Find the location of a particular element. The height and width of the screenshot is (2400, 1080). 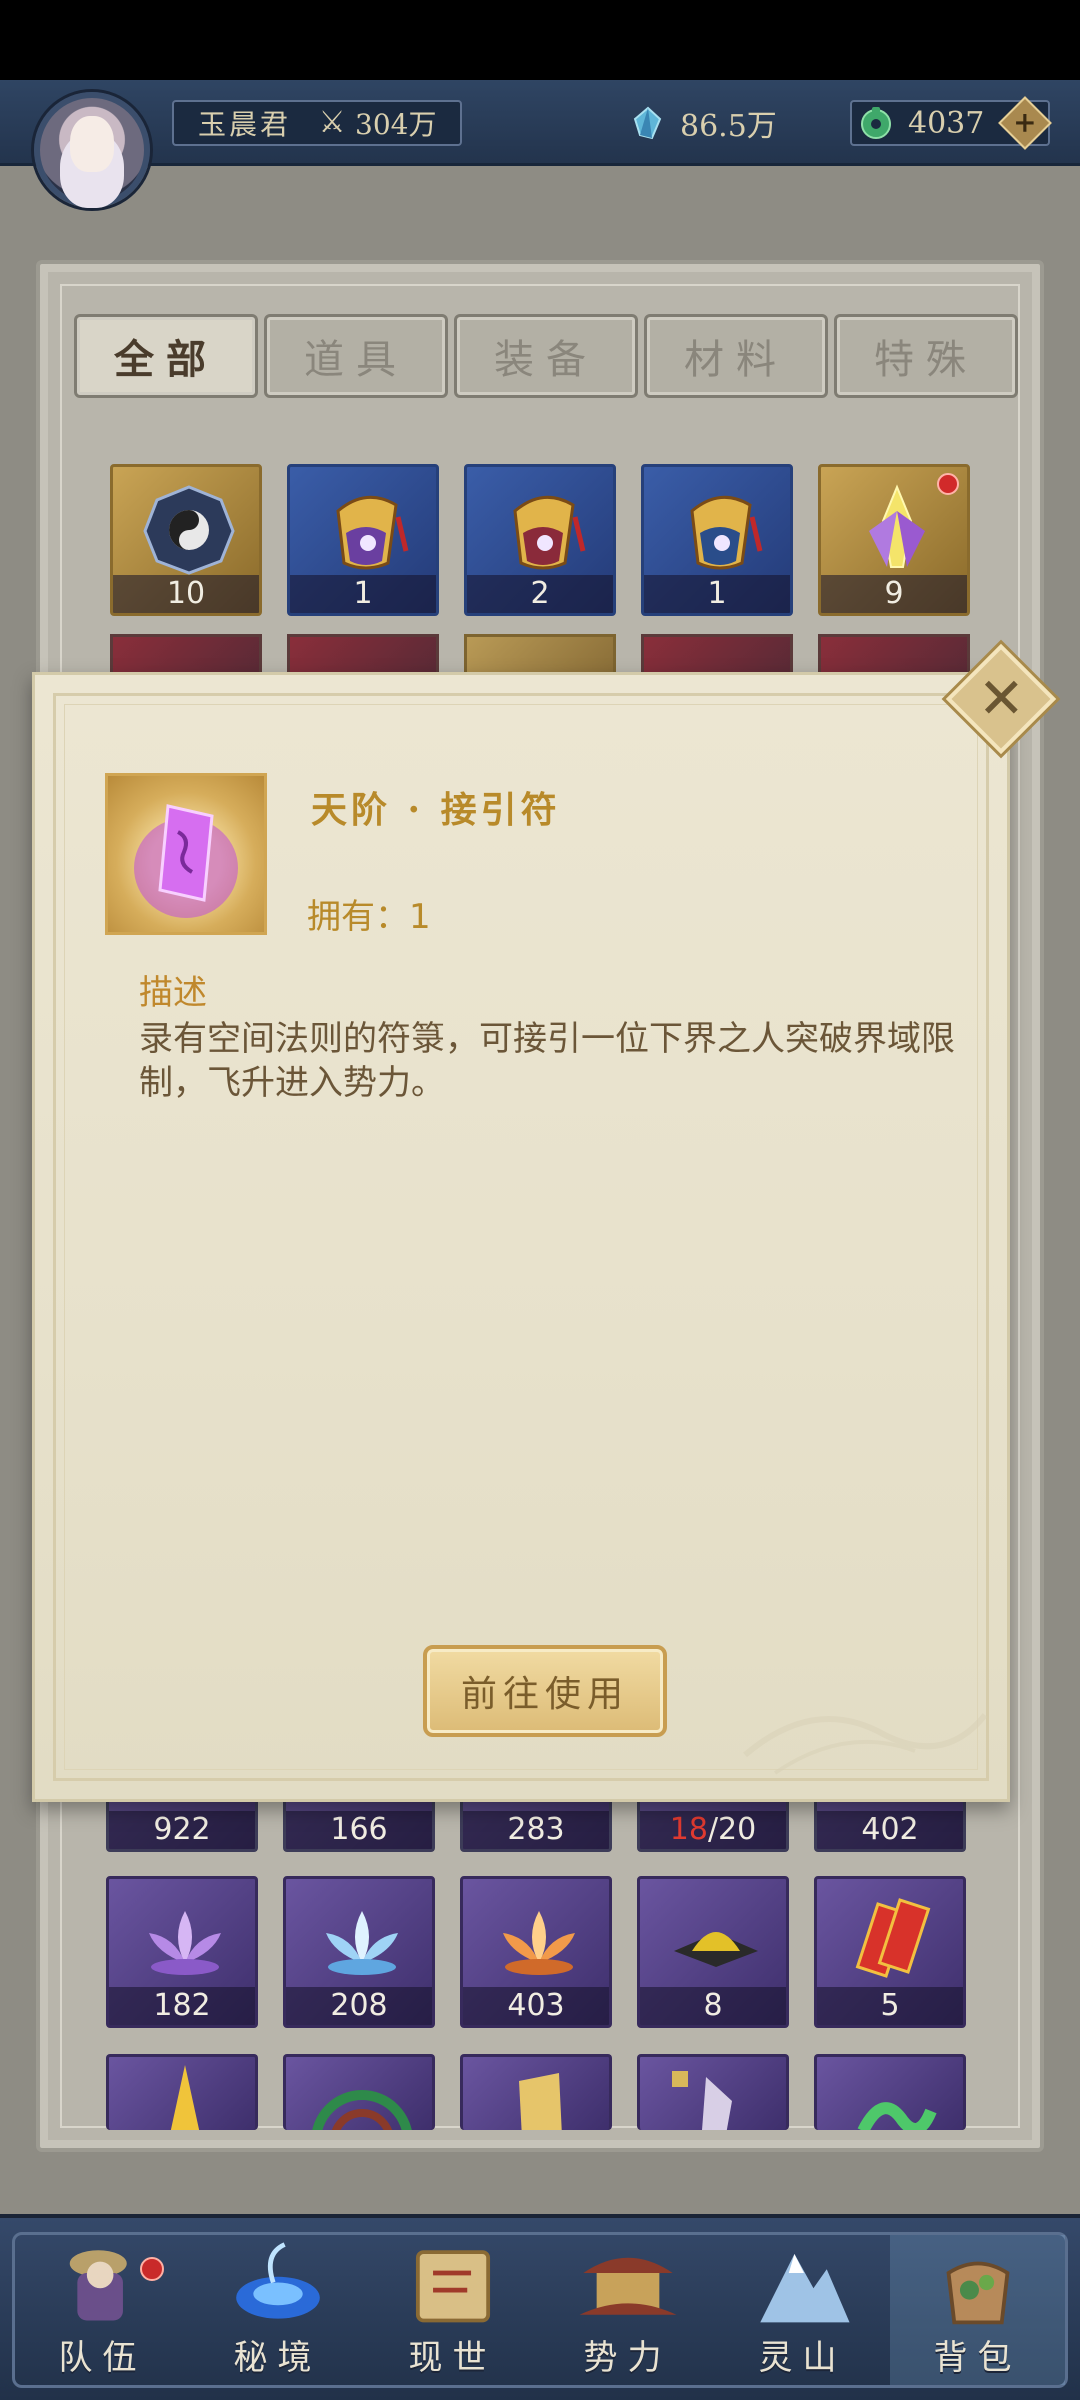

item-slot: 5 is located at coordinates (890, 1952).